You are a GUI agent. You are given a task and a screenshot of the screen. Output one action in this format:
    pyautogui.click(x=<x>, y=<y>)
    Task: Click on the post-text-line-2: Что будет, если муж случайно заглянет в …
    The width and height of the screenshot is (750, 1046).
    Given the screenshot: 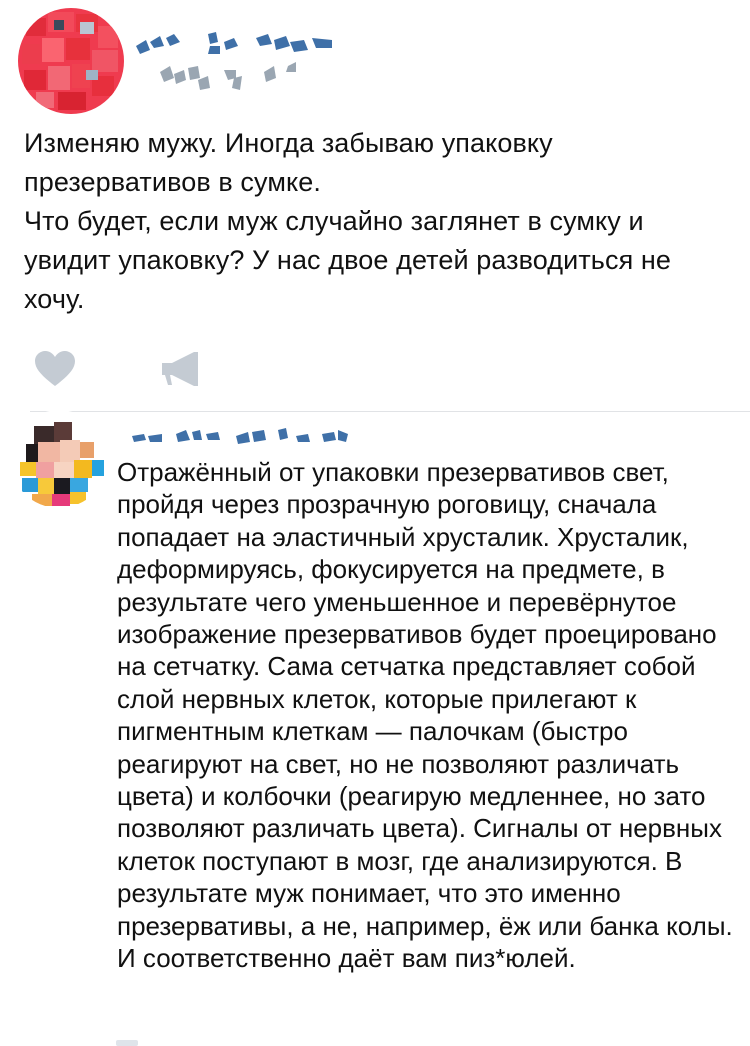 What is the action you would take?
    pyautogui.click(x=348, y=260)
    